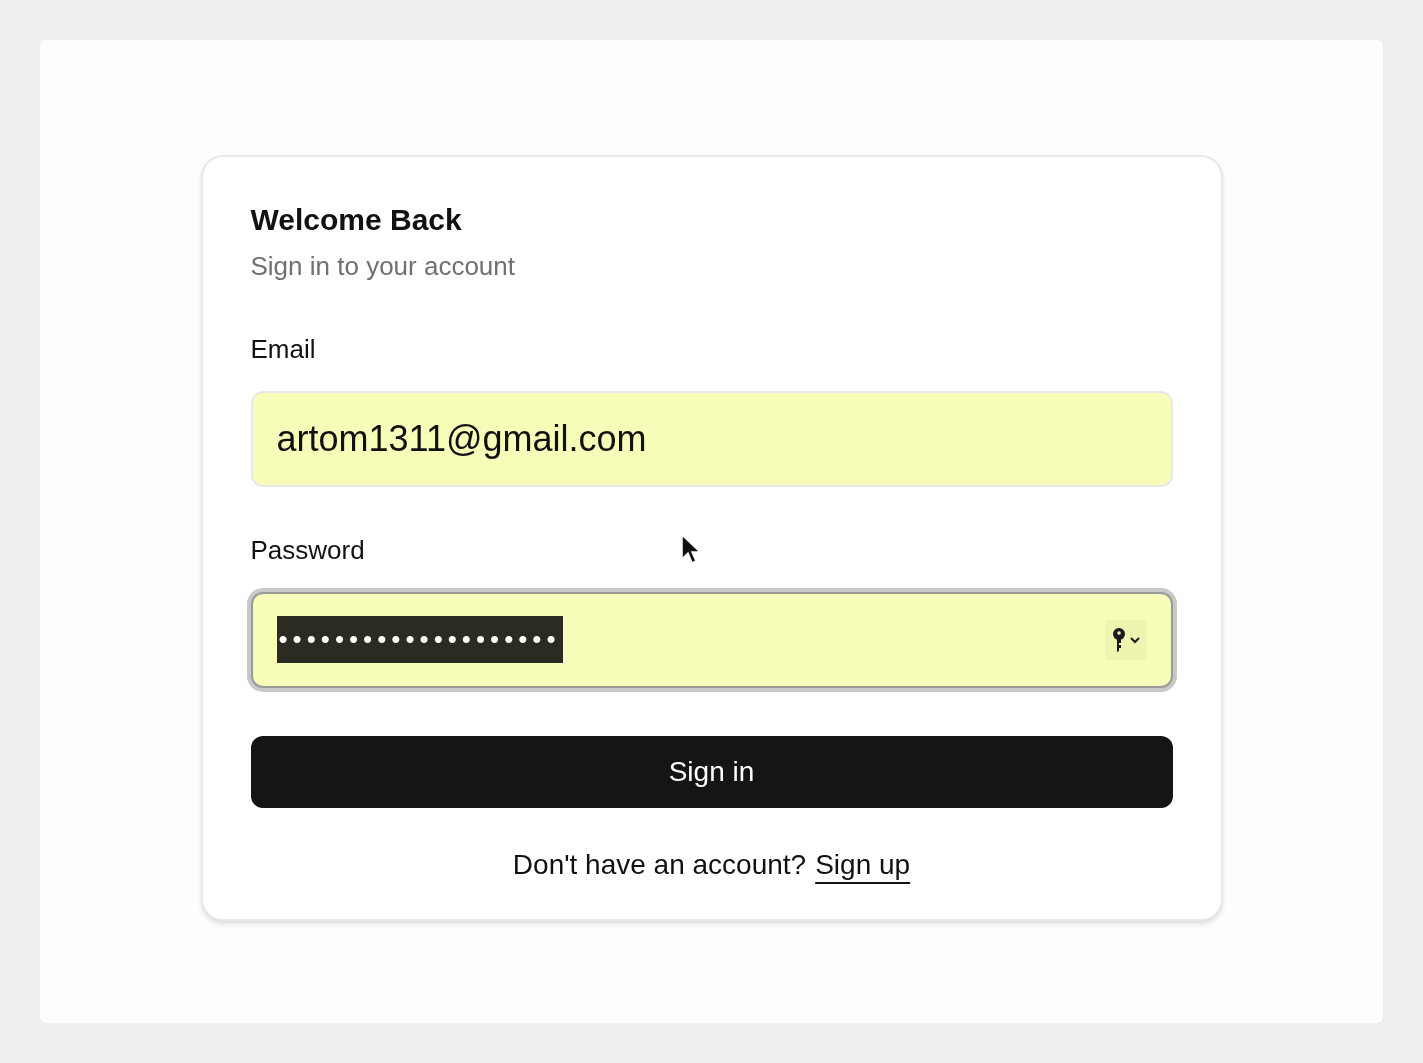  What do you see at coordinates (461, 438) in the screenshot?
I see `field-value: artom1311@gmail.com` at bounding box center [461, 438].